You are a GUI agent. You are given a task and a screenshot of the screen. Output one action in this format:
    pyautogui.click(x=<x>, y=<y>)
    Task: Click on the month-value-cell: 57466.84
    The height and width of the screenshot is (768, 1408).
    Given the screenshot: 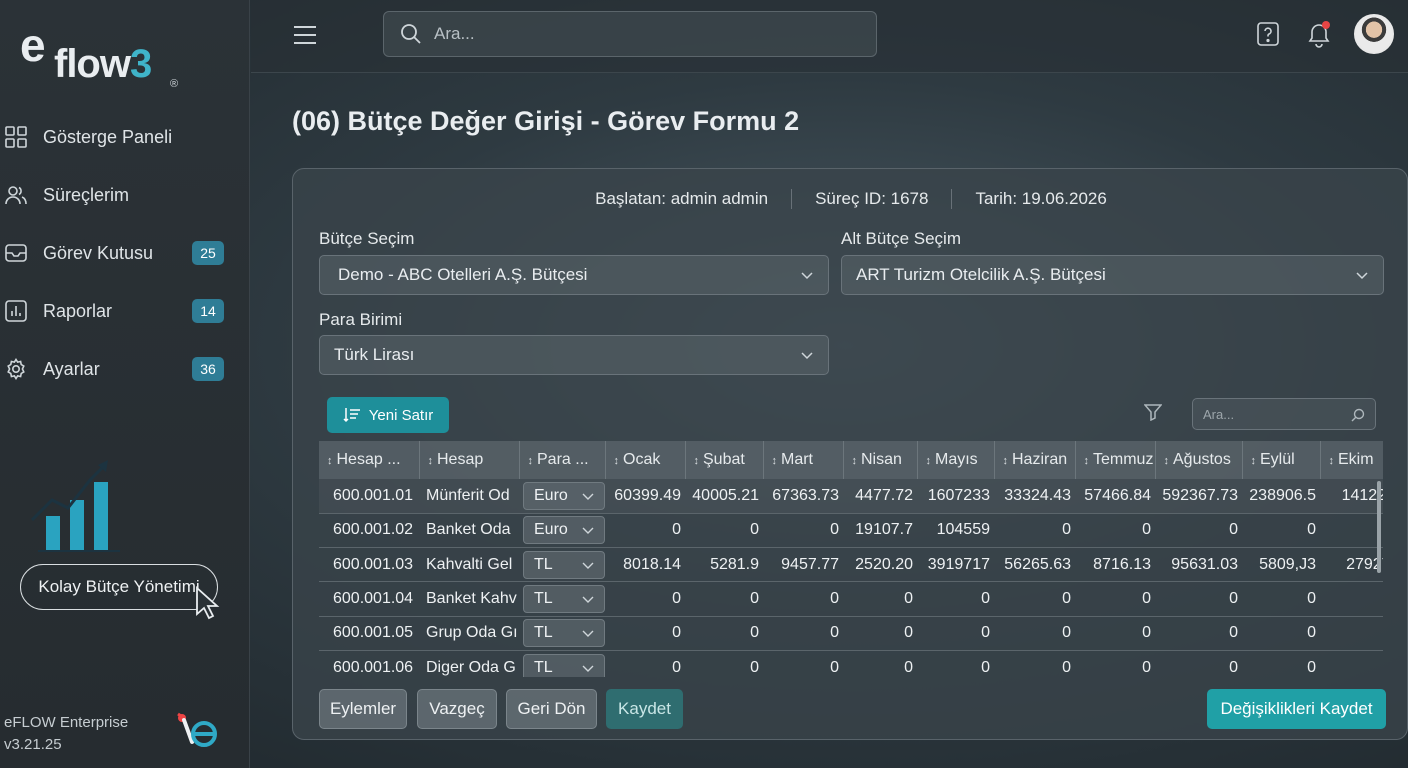 What is the action you would take?
    pyautogui.click(x=1115, y=496)
    